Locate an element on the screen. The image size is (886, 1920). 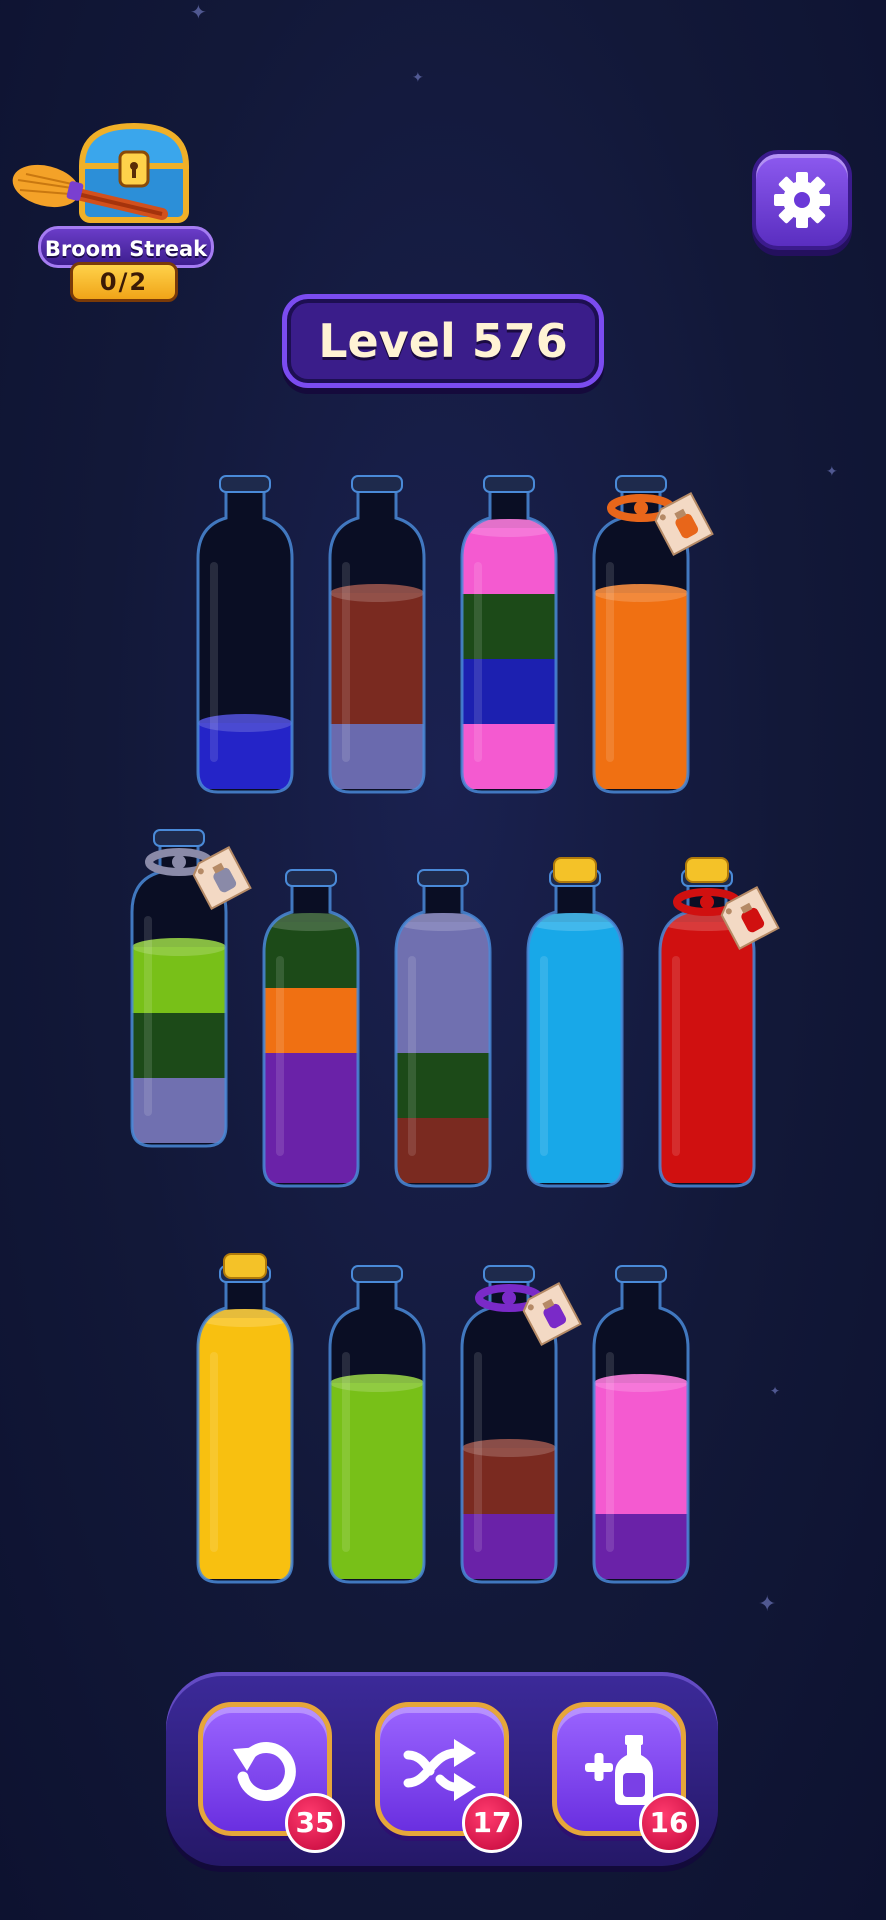
broom-streak-count: 0/2 is located at coordinates (124, 282).